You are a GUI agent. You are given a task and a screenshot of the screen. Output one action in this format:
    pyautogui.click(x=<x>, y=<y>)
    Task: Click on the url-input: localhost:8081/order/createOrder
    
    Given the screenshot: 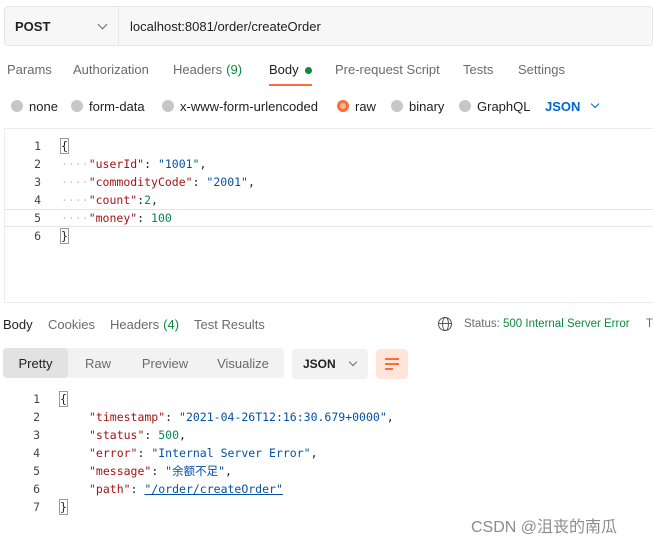 What is the action you would take?
    pyautogui.click(x=220, y=26)
    